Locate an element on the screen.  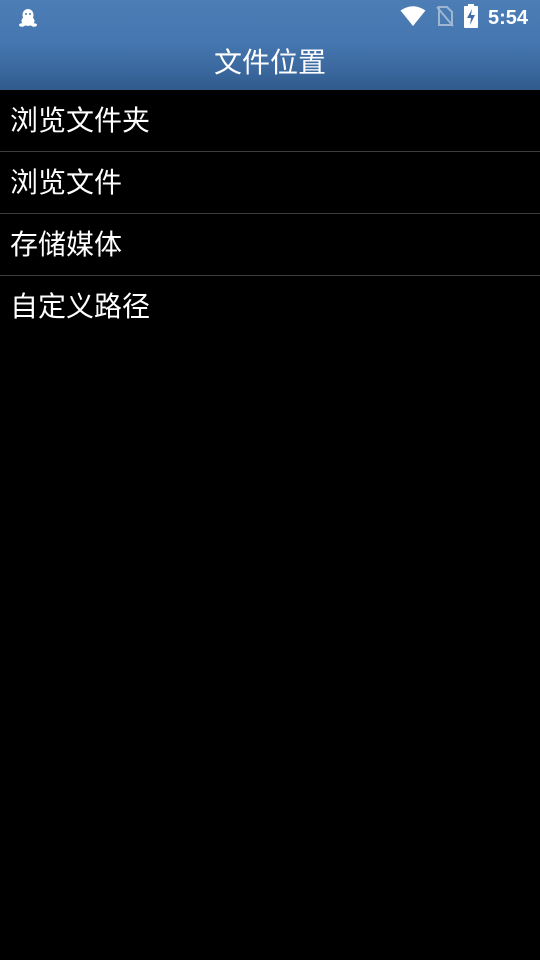
status-bar: 5:54 is located at coordinates (270, 18).